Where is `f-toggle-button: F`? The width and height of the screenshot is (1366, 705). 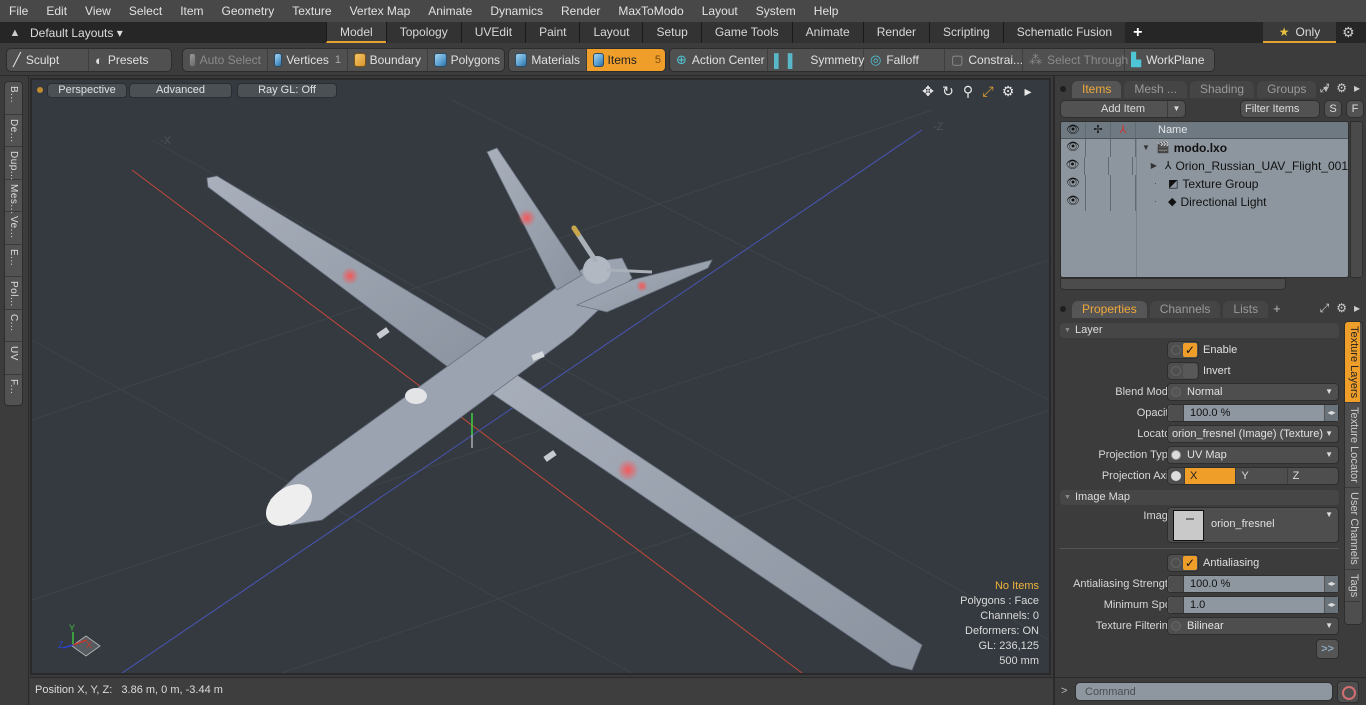
f-toggle-button: F is located at coordinates (1355, 109).